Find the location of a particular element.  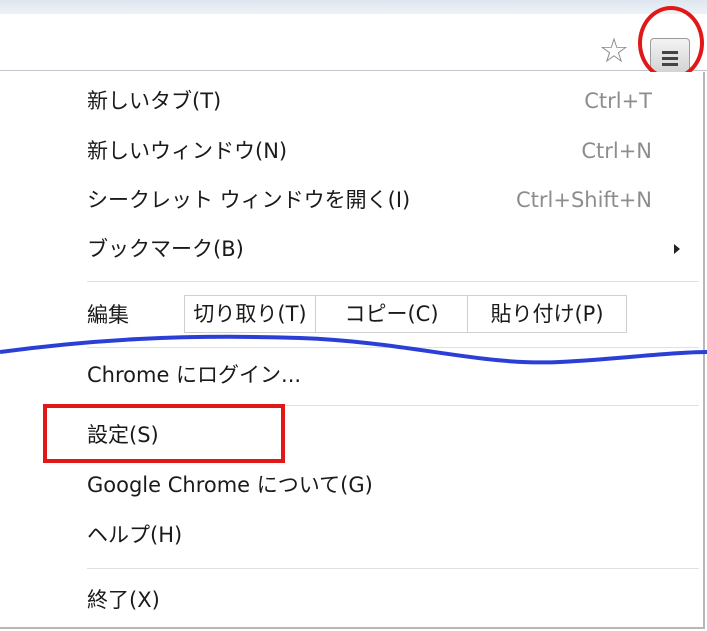

menu-item-shortcut: Ctrl+T is located at coordinates (618, 101).